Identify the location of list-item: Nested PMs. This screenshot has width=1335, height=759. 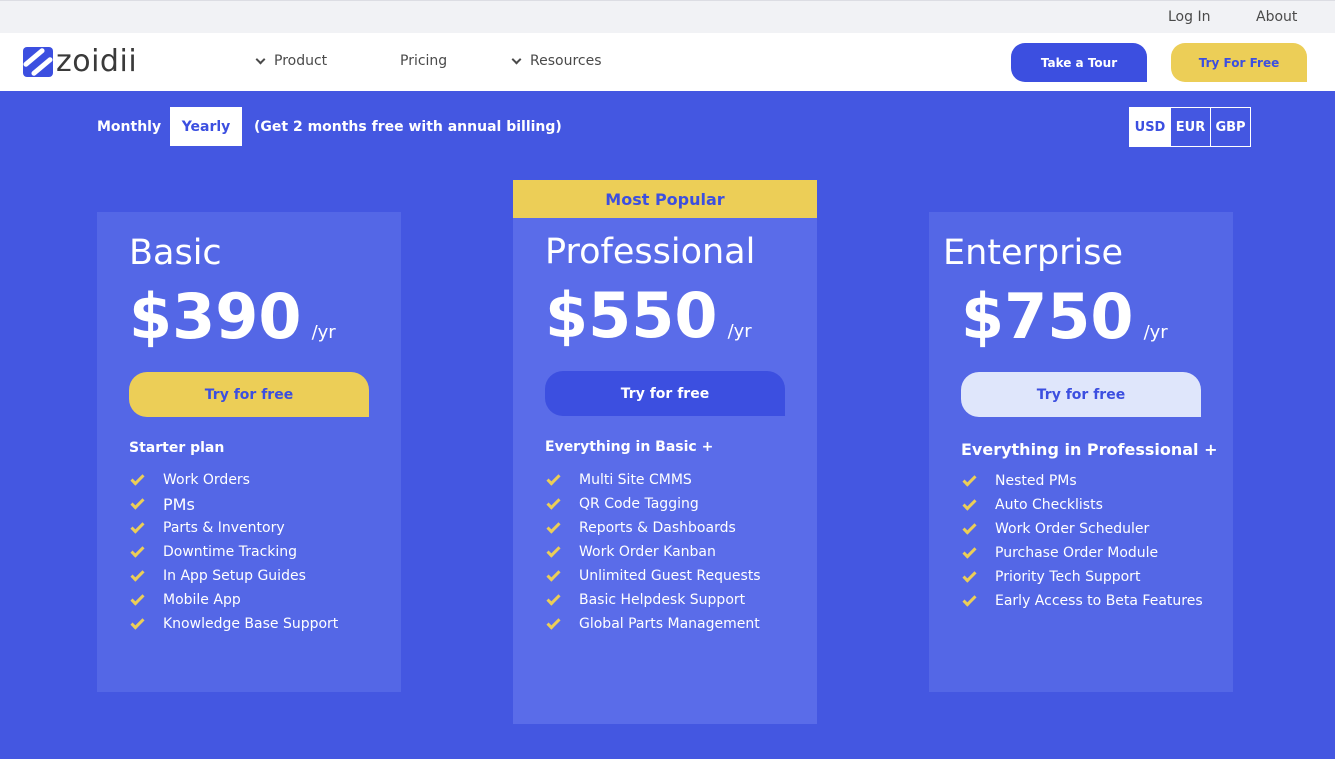
(1082, 481).